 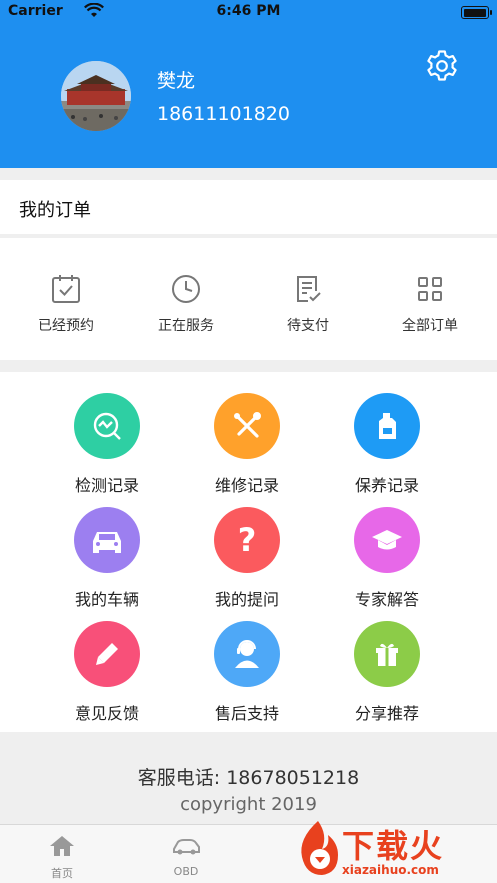 I want to click on clock-icon, so click(x=186, y=289).